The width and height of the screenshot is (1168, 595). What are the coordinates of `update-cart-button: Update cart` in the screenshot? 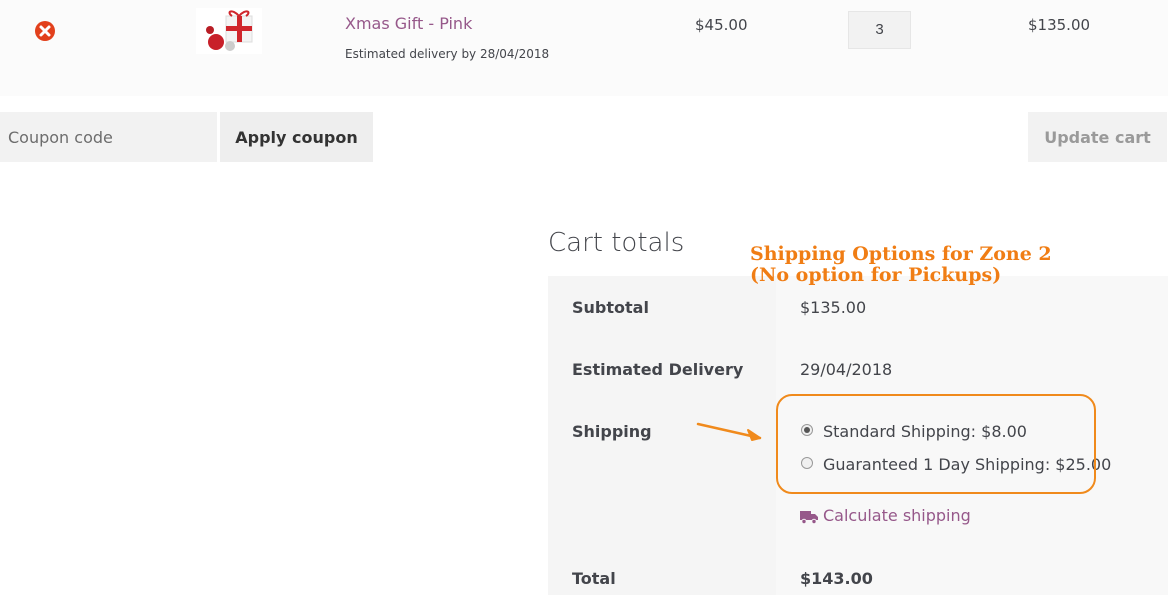 It's located at (1097, 137).